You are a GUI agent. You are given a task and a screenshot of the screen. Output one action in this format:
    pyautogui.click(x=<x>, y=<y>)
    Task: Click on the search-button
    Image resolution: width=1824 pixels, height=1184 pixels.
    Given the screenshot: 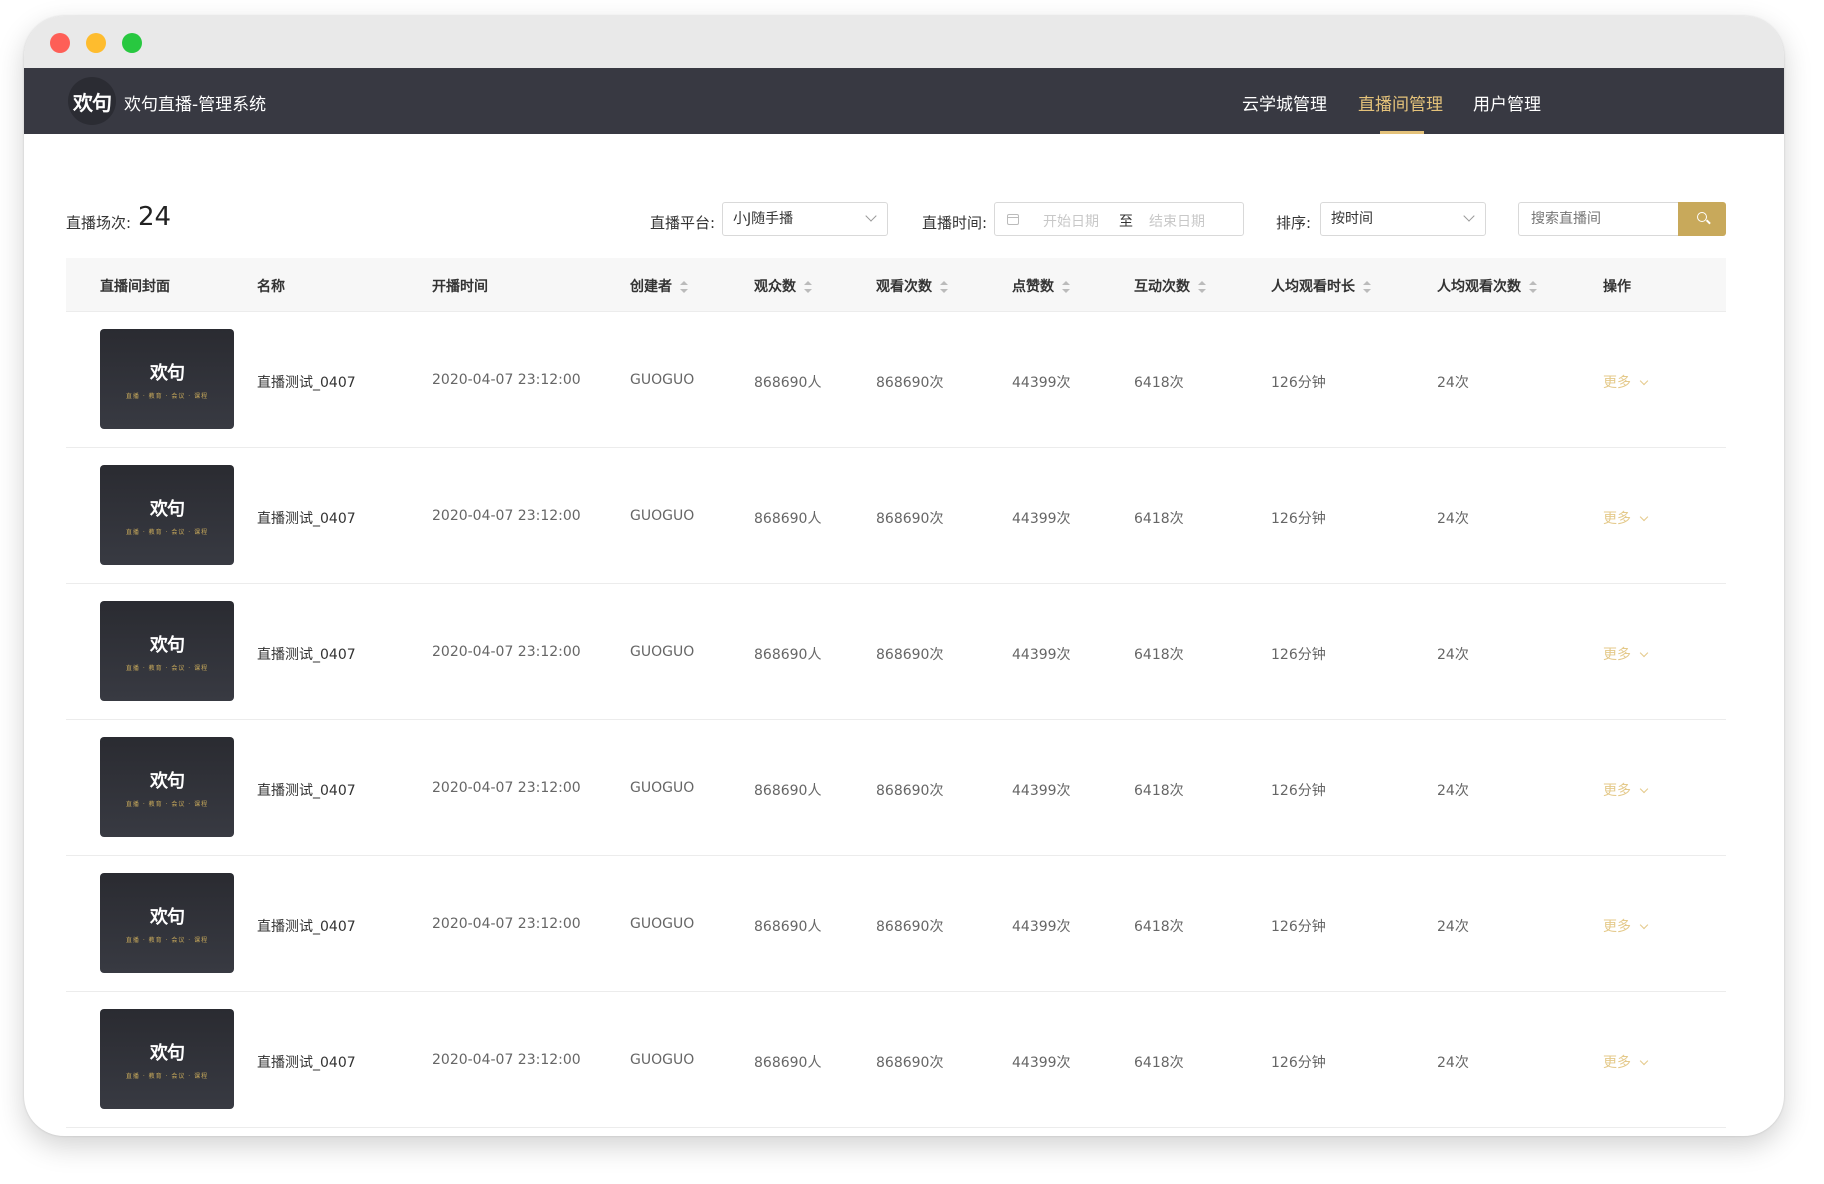 What is the action you would take?
    pyautogui.click(x=1702, y=219)
    